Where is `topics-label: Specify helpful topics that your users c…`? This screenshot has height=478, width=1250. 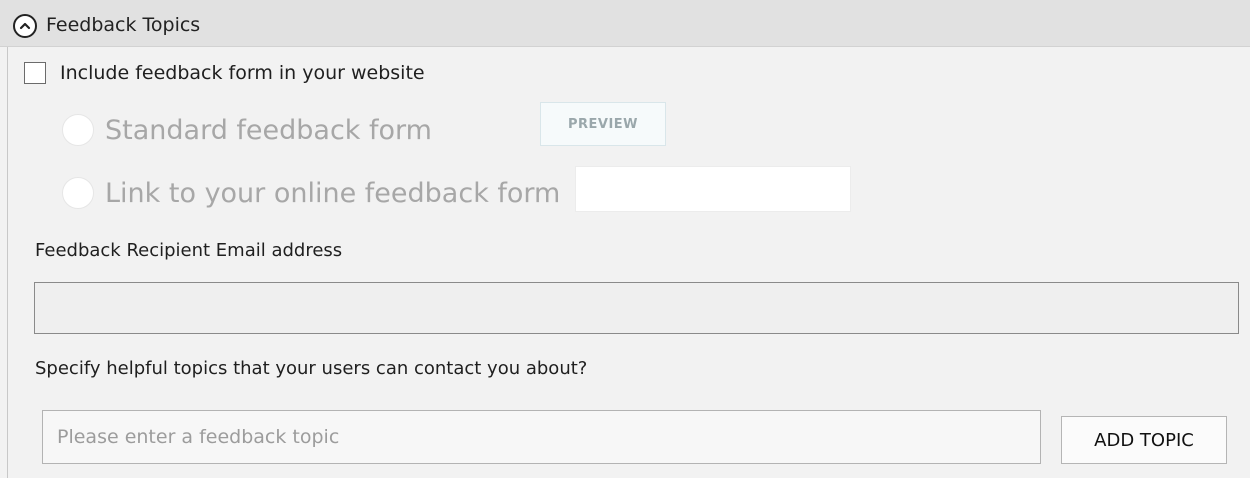
topics-label: Specify helpful topics that your users c… is located at coordinates (311, 368).